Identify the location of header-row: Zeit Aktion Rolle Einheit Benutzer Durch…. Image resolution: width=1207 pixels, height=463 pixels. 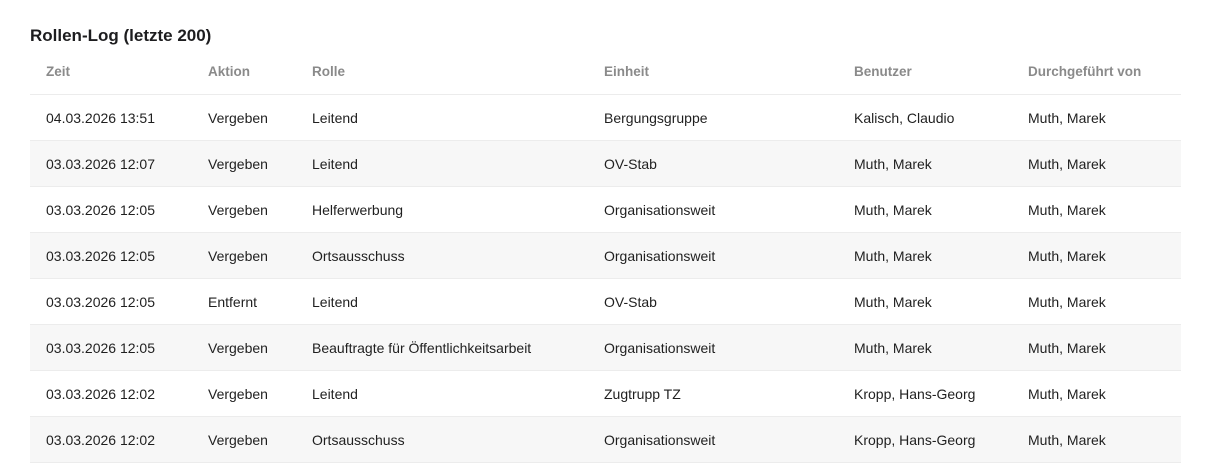
(605, 72).